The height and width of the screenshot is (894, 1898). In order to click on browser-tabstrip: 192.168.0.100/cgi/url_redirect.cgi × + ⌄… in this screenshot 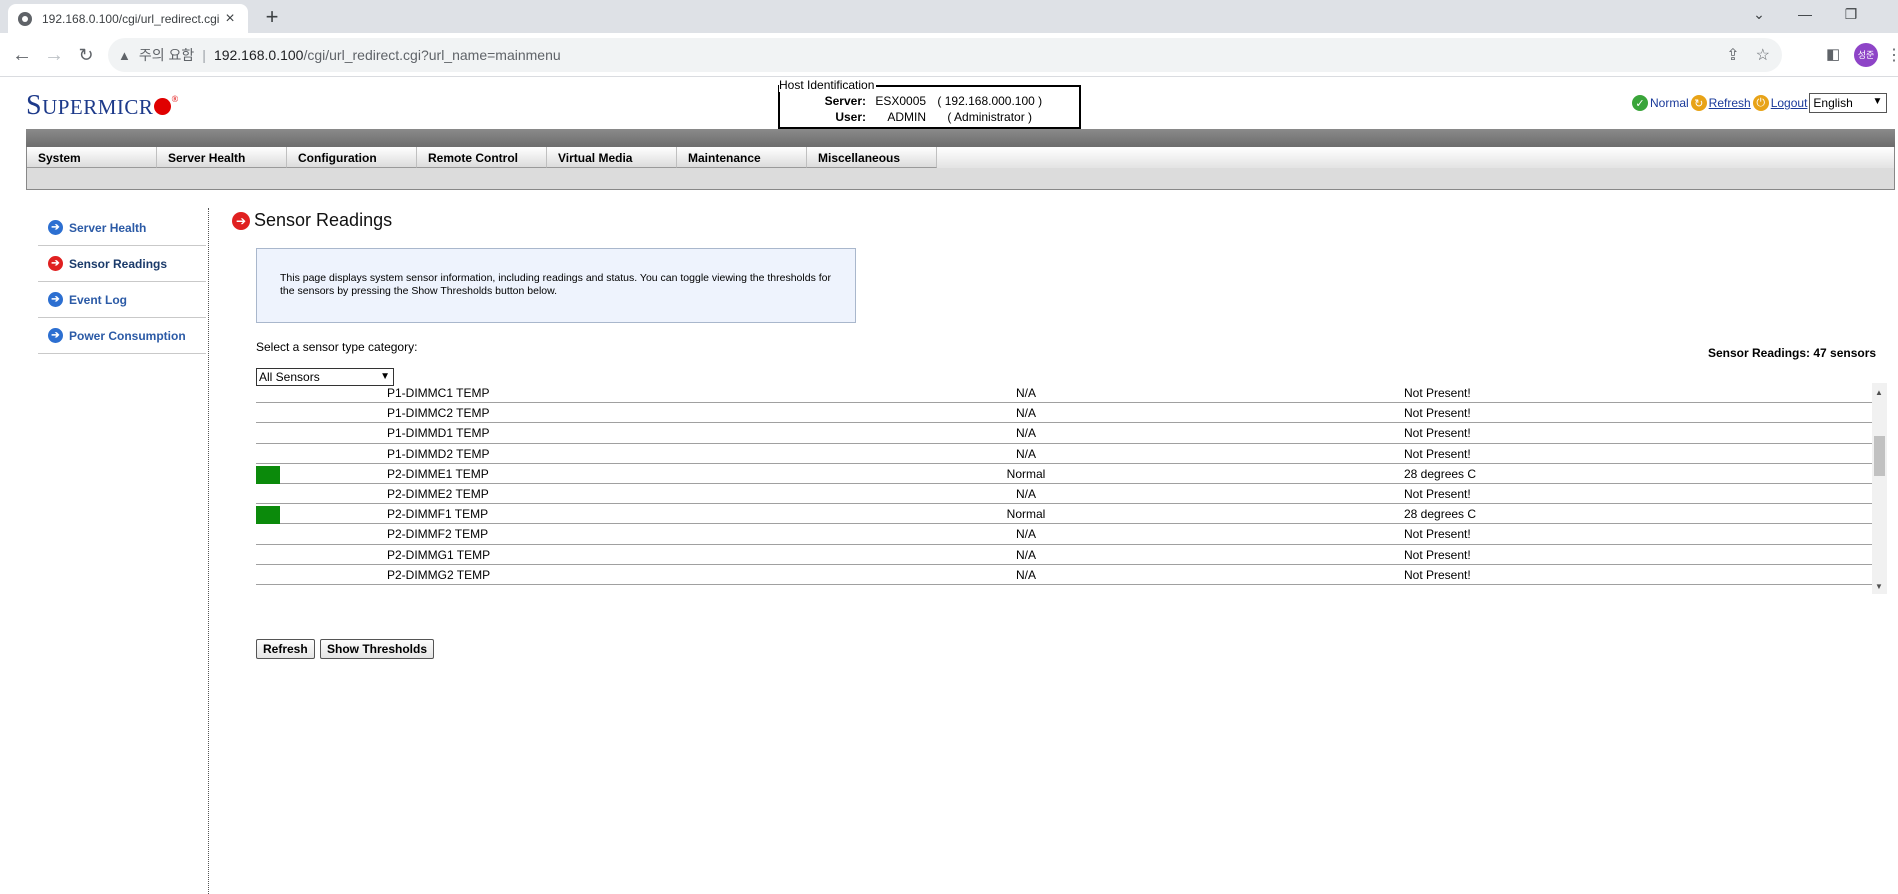, I will do `click(949, 16)`.